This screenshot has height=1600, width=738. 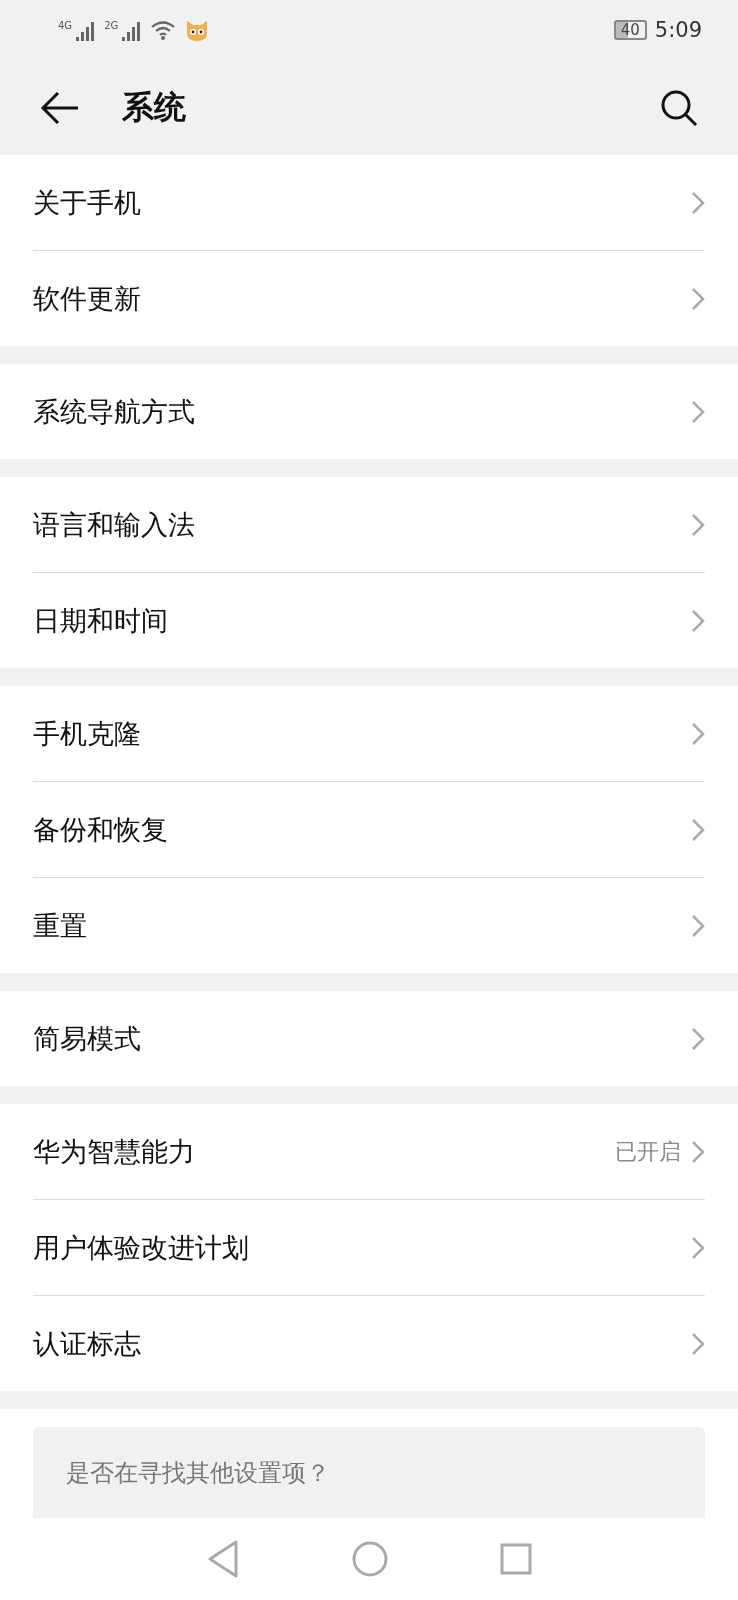 What do you see at coordinates (198, 1473) in the screenshot?
I see `card-question: 是否在寻找其他设置项？` at bounding box center [198, 1473].